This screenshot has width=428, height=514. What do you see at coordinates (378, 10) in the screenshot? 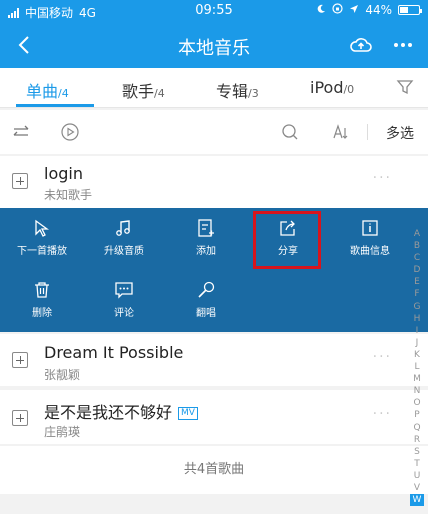
I see `battery-percent: 44%` at bounding box center [378, 10].